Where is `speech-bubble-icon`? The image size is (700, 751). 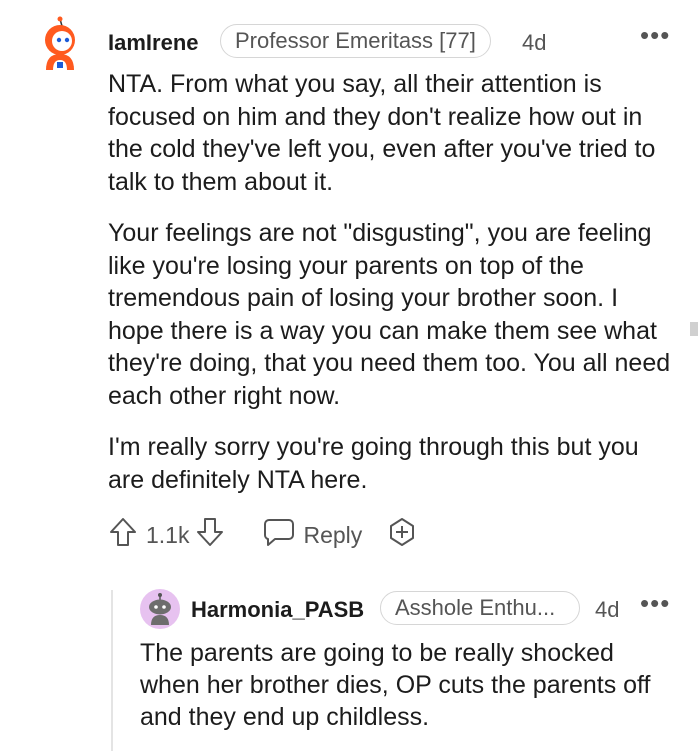 speech-bubble-icon is located at coordinates (279, 535).